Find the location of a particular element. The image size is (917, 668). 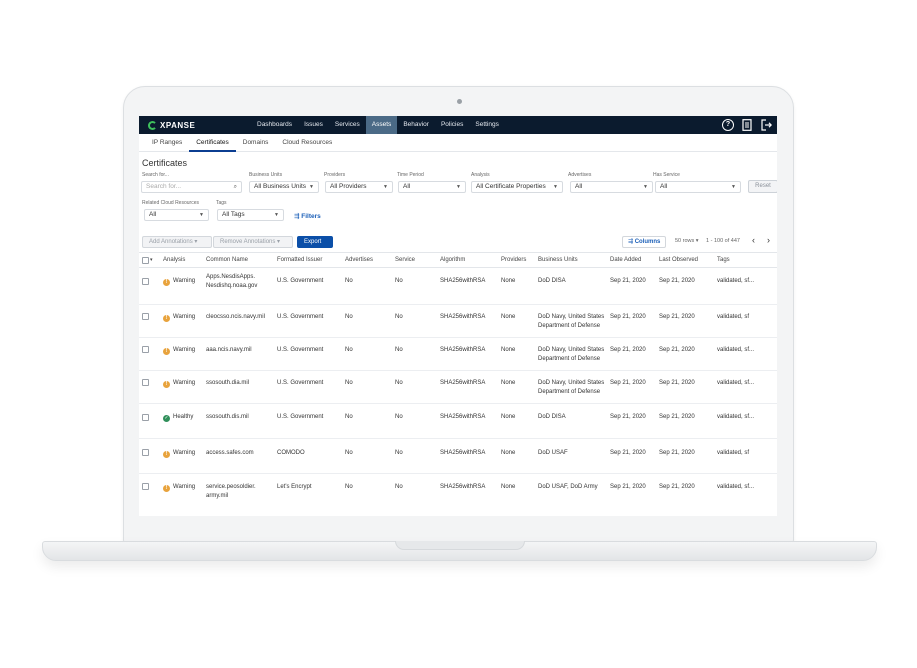

brand-logo: XPANSE is located at coordinates (171, 125).